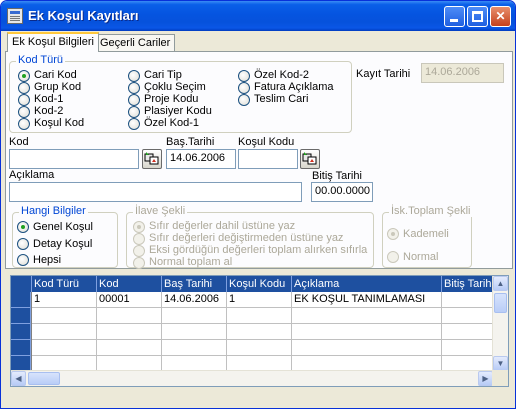 The height and width of the screenshot is (409, 516). What do you see at coordinates (83, 15) in the screenshot?
I see `window-title: Ek Koşul Kayıtları` at bounding box center [83, 15].